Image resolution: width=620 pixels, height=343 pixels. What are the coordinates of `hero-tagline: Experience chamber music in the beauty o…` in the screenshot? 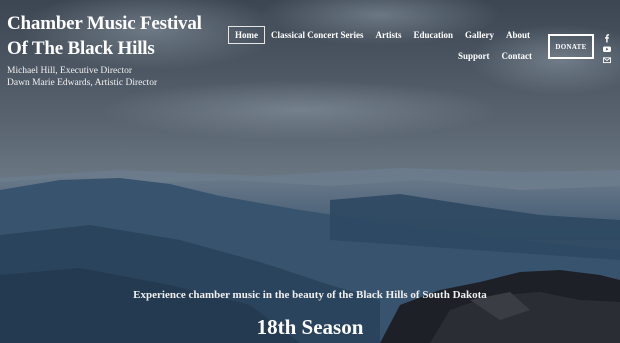 It's located at (310, 295).